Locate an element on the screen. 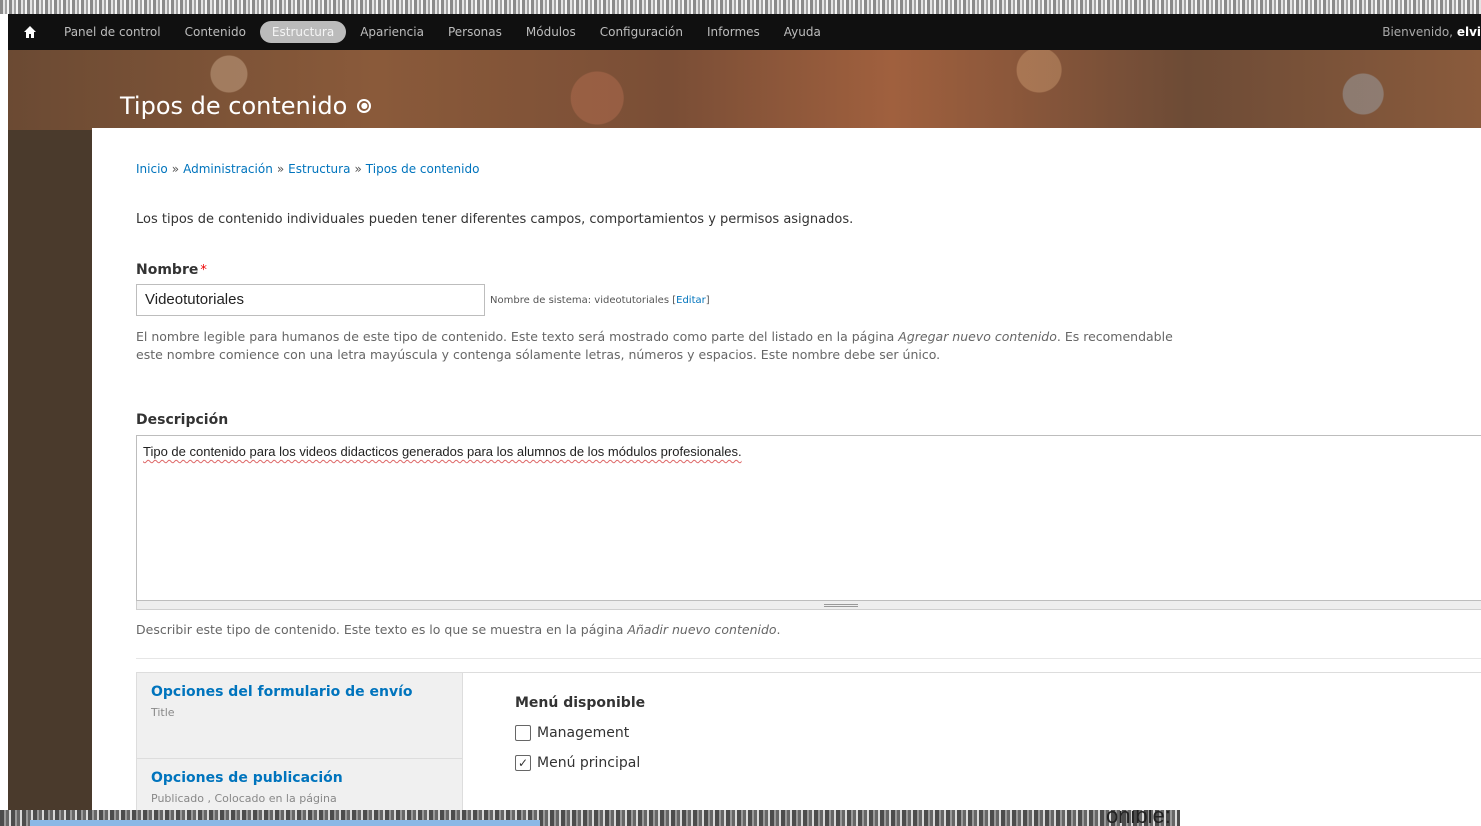 The width and height of the screenshot is (1481, 826). vertical-tab-title: Opciones de publicación is located at coordinates (299, 778).